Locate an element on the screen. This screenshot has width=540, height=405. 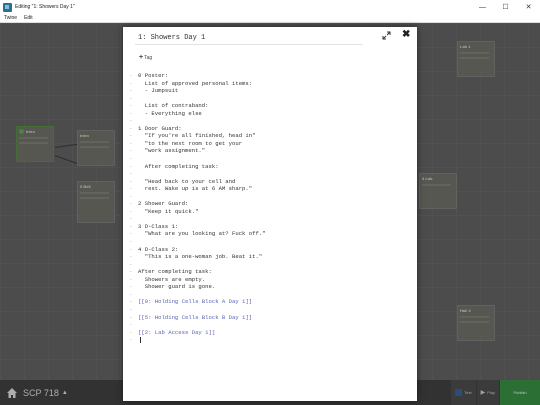
editor-line: - List of approved personal items: is located at coordinates (270, 84).